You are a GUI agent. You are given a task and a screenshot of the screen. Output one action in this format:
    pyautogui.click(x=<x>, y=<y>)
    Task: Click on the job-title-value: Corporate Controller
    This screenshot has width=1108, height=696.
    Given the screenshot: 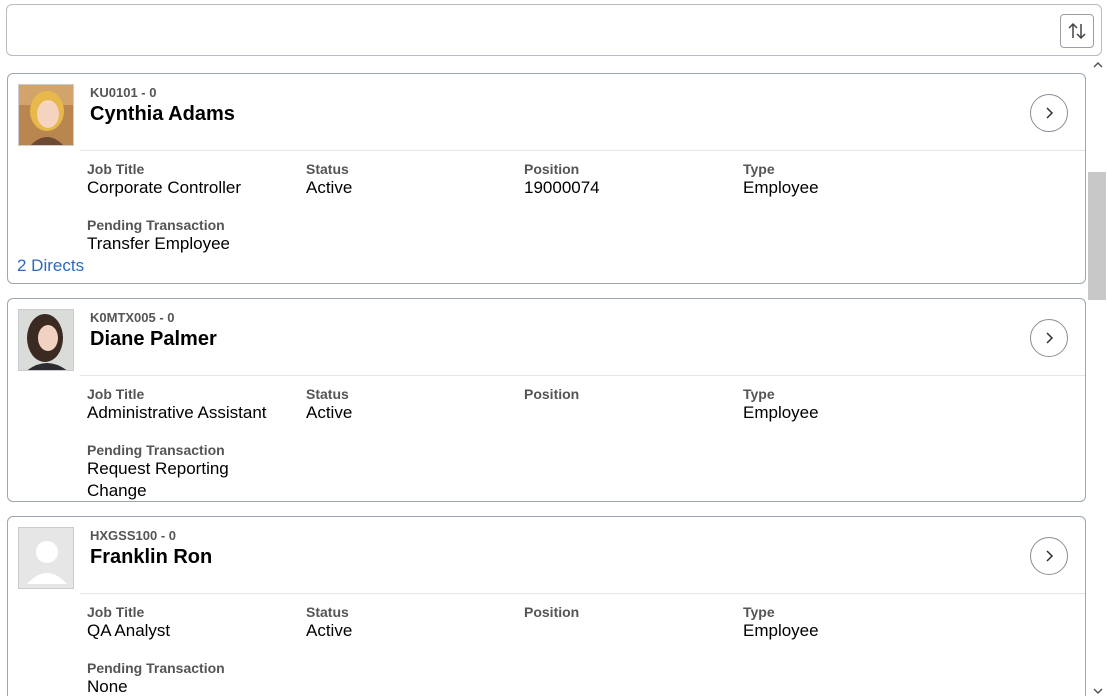 What is the action you would take?
    pyautogui.click(x=164, y=187)
    